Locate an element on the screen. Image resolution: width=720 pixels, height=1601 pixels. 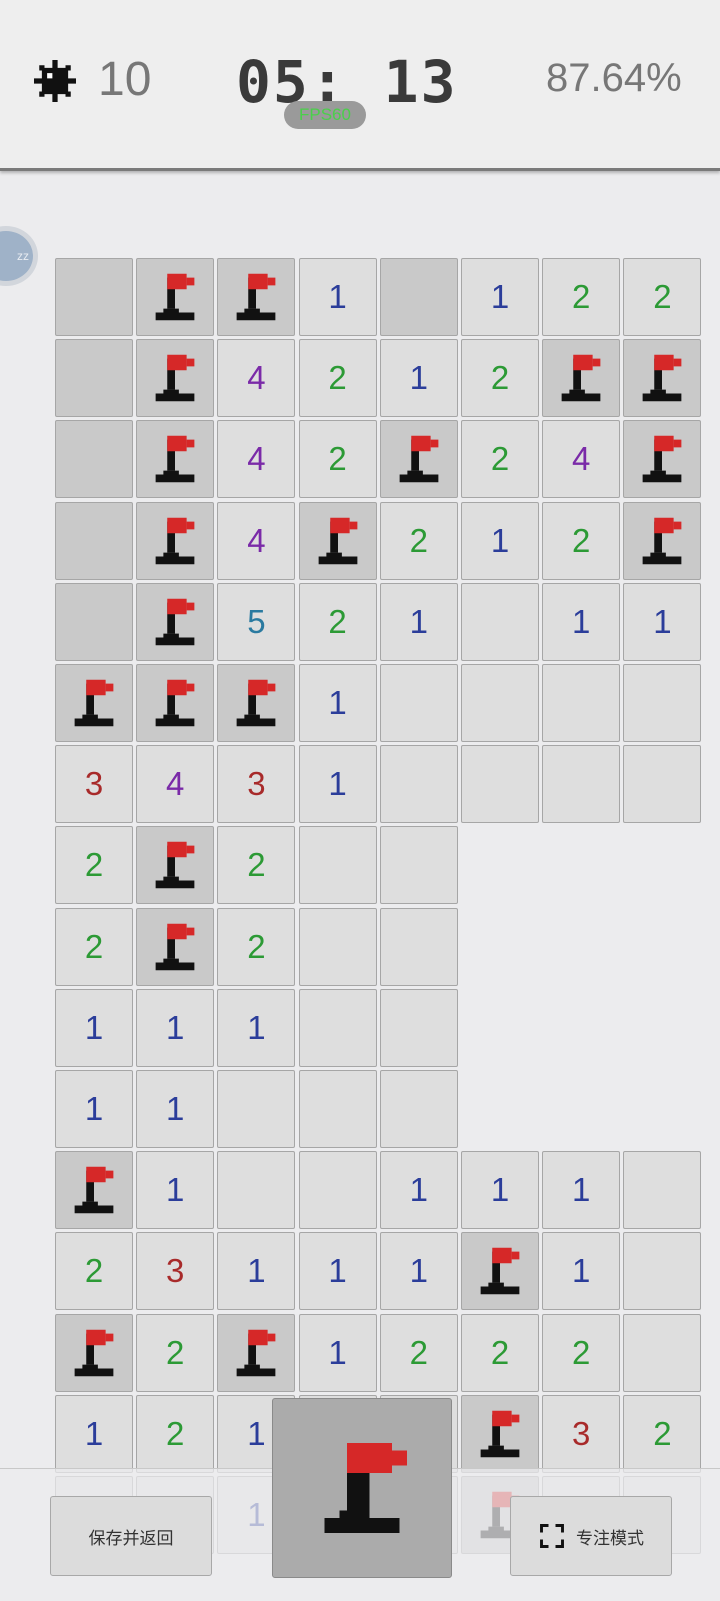
flag-tool-button is located at coordinates (362, 1488).